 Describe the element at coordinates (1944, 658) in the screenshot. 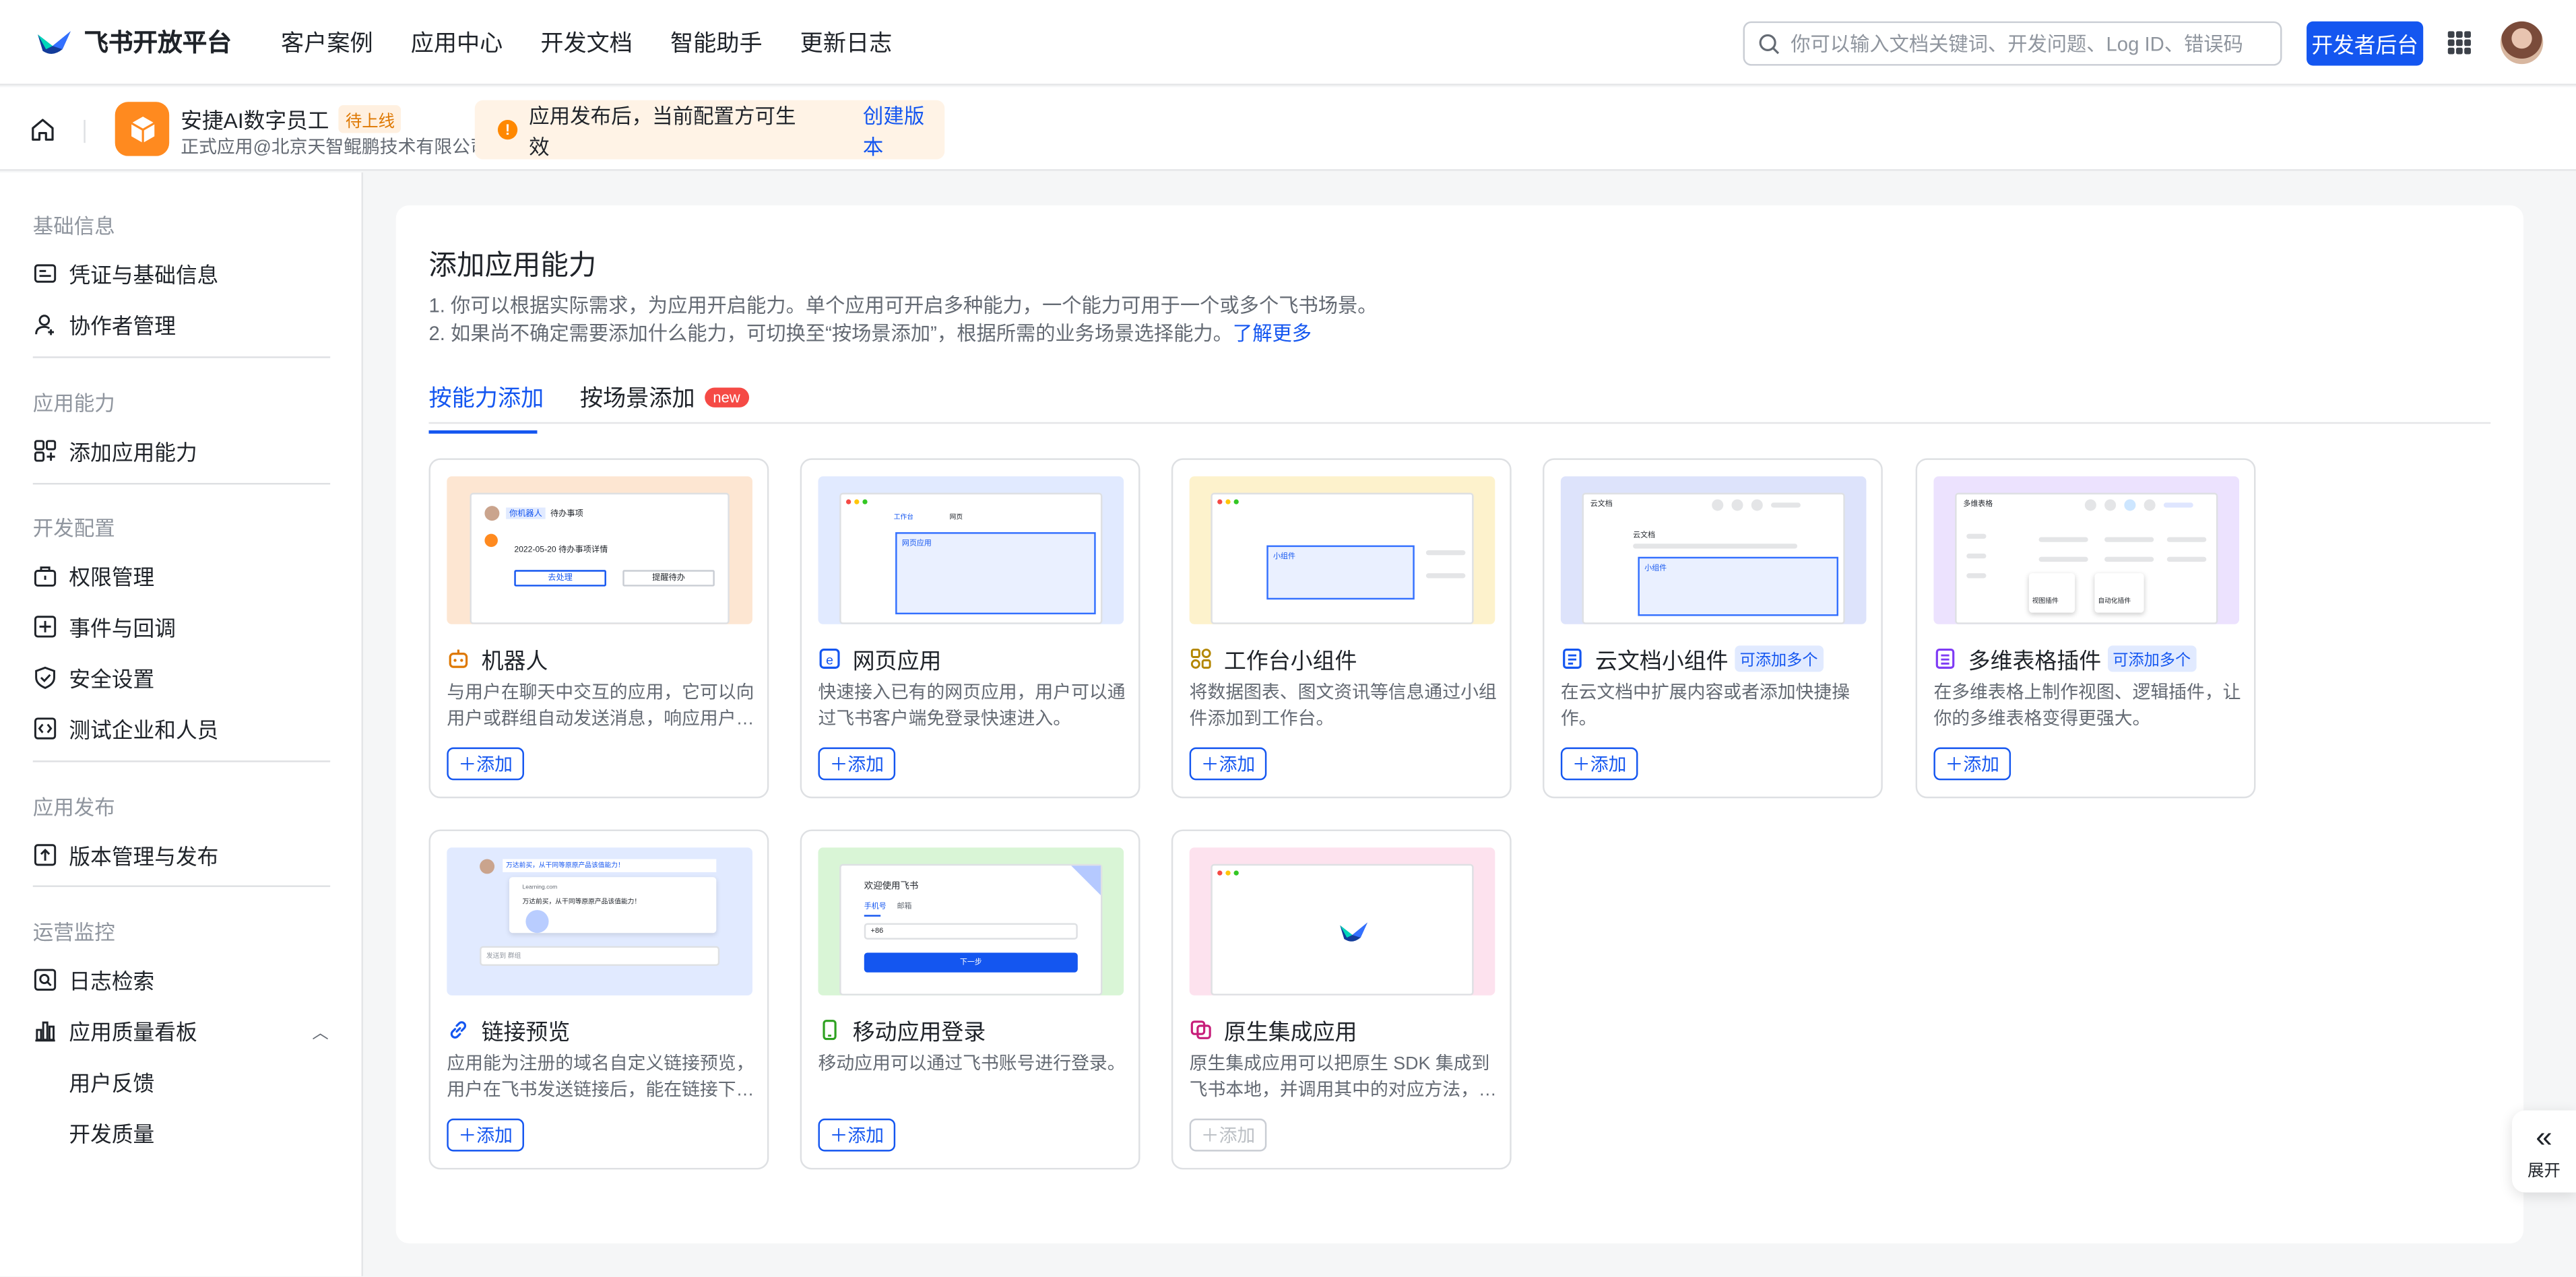

I see `bitable-icon` at that location.